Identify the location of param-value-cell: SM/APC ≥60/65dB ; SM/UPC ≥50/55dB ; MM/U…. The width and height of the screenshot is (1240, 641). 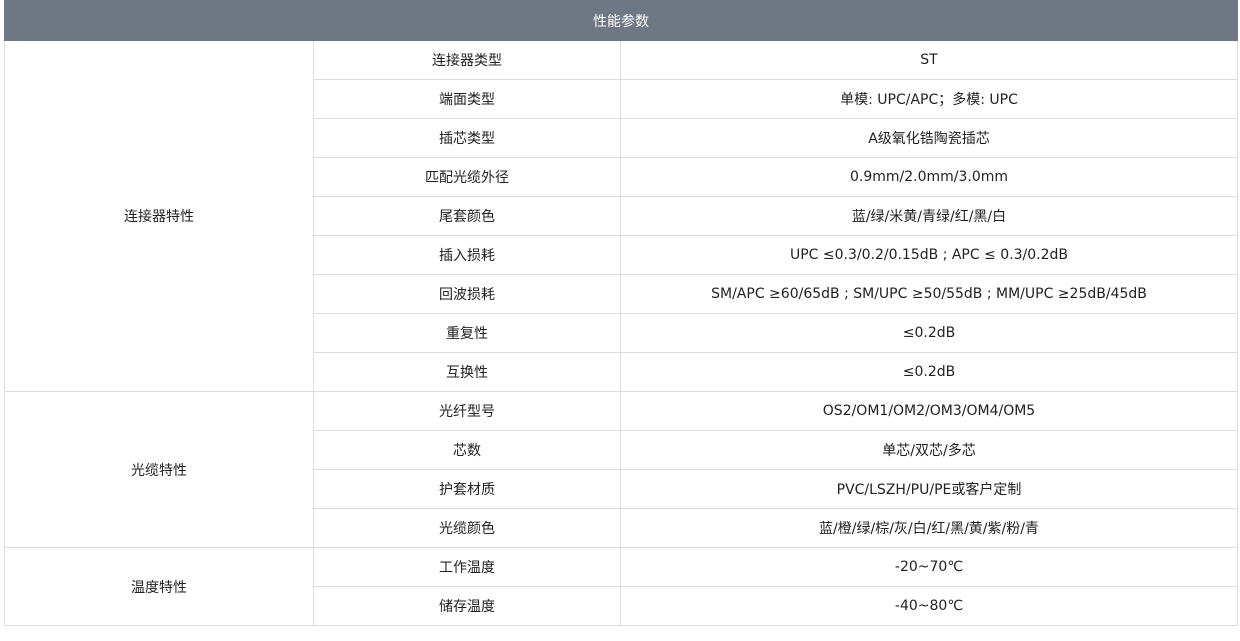
(929, 294).